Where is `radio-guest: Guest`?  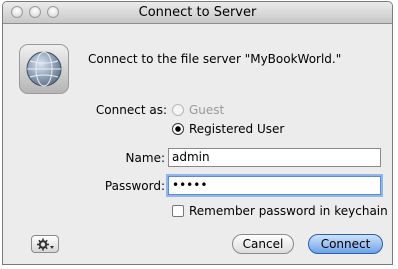 radio-guest: Guest is located at coordinates (198, 110).